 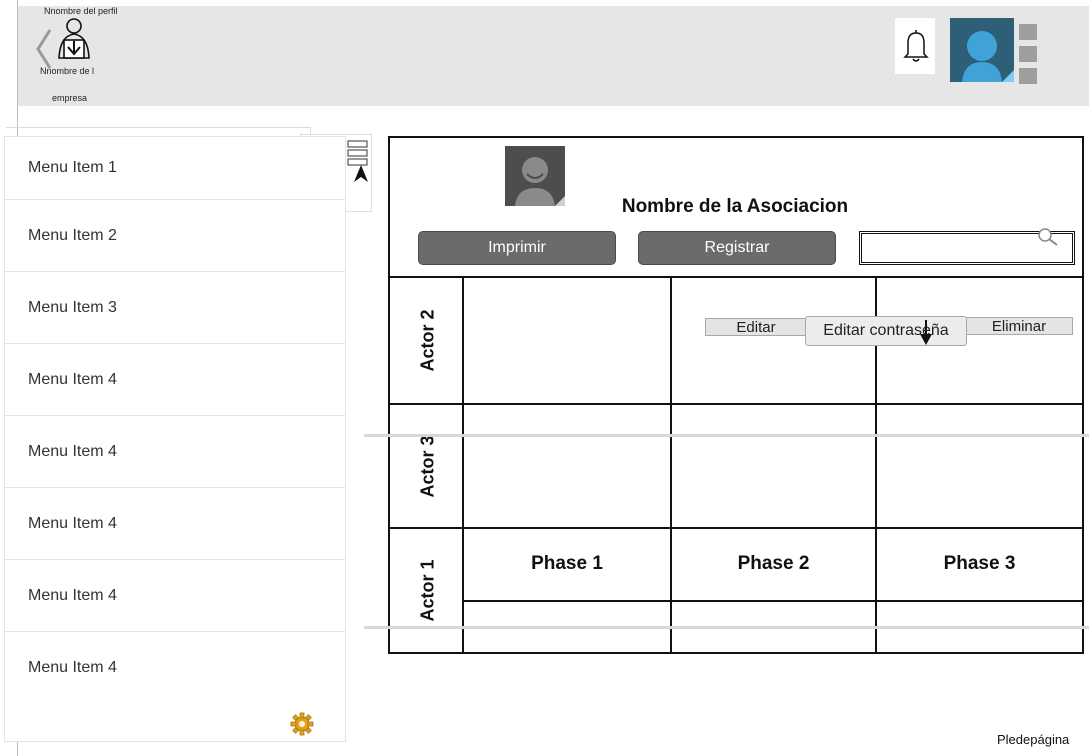 What do you see at coordinates (76, 45) in the screenshot?
I see `profile-icon` at bounding box center [76, 45].